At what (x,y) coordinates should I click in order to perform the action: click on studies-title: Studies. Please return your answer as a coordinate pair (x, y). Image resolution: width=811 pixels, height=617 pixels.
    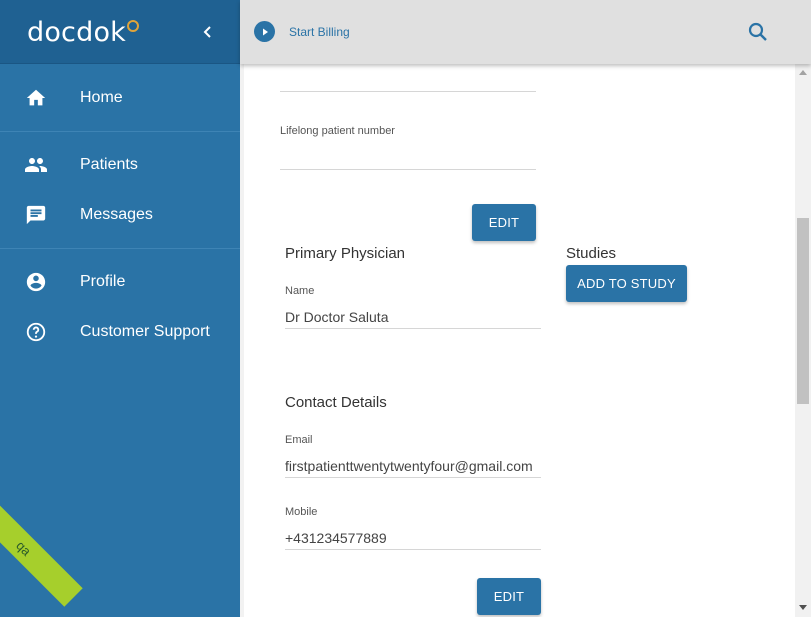
    Looking at the image, I should click on (591, 253).